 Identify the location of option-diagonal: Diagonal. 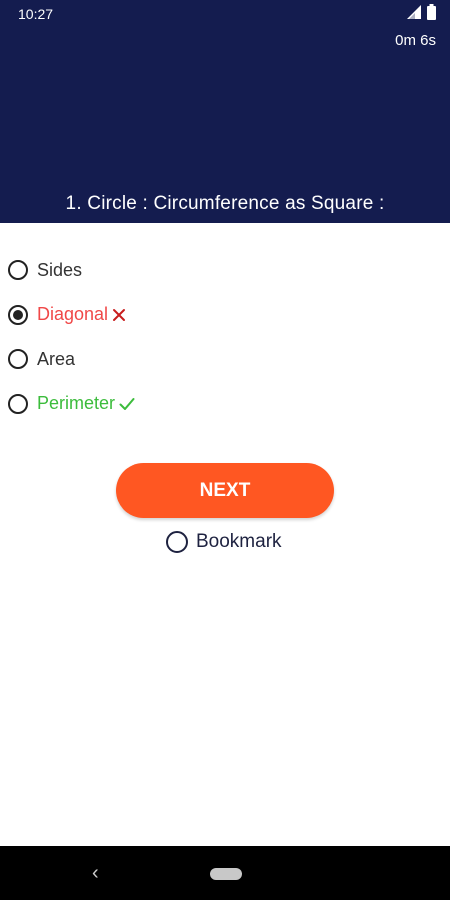
(225, 315).